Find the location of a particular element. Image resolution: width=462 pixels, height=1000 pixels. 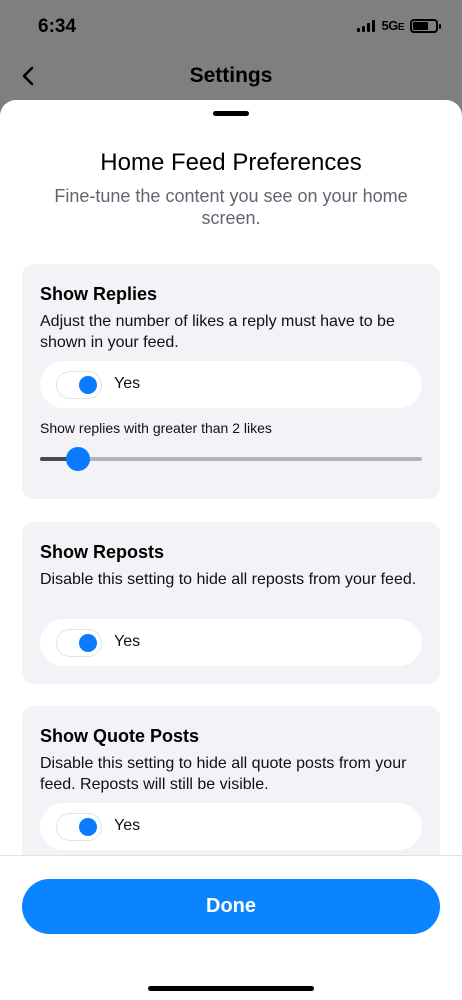

show-quote-posts-toggle is located at coordinates (79, 827).